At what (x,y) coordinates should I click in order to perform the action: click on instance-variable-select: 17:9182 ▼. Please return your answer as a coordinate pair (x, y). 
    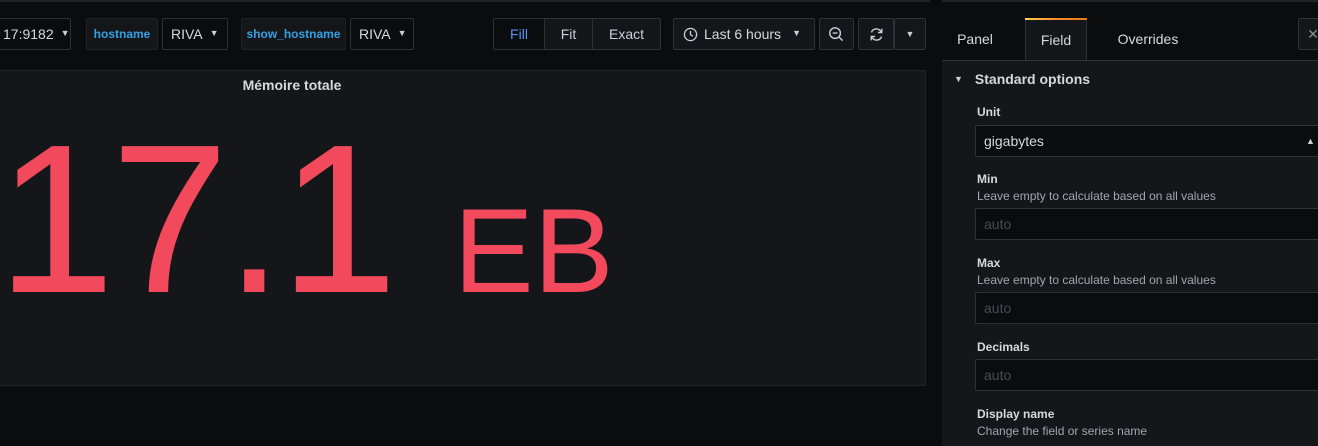
    Looking at the image, I should click on (35, 34).